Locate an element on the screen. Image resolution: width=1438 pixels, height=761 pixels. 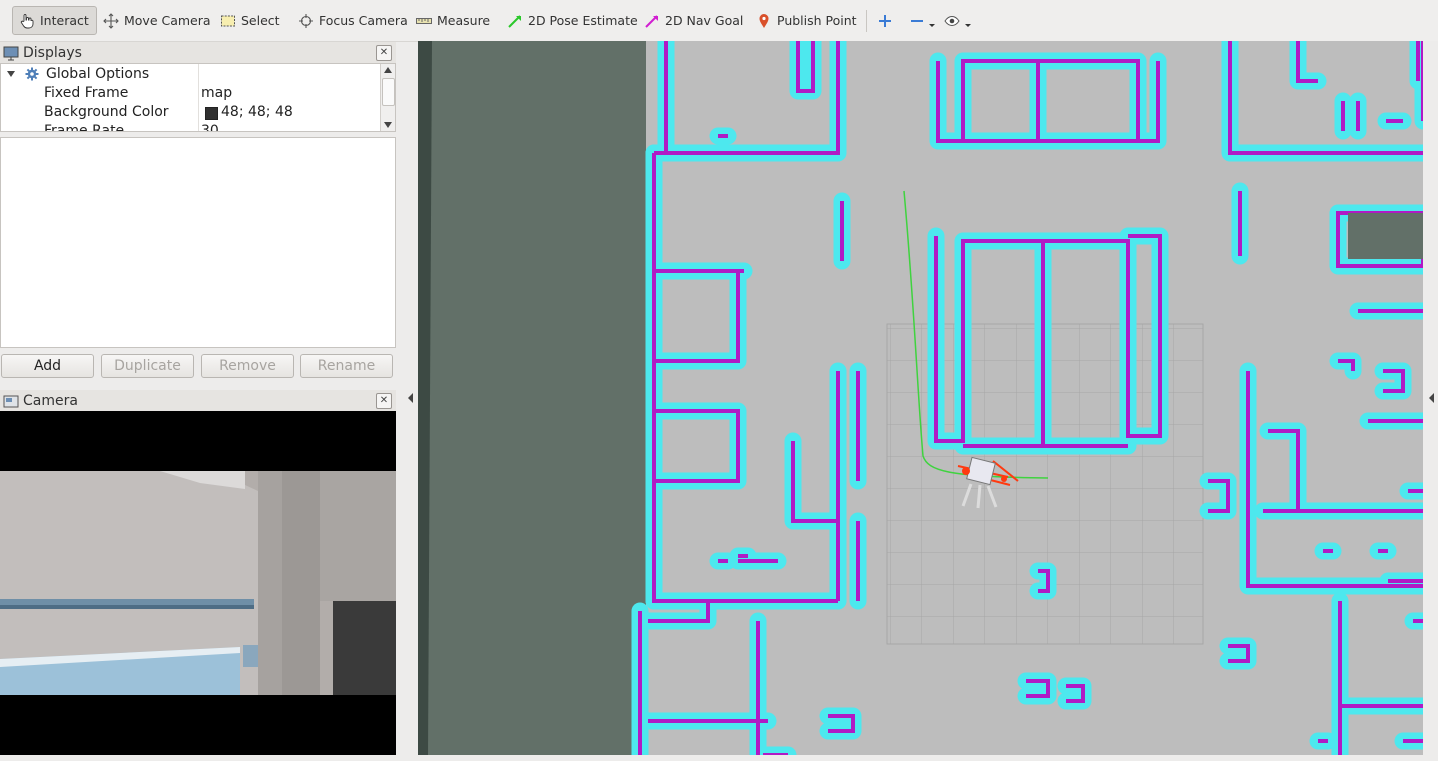
tree-row-frame-rate: Frame Rate 30 is located at coordinates (192, 127).